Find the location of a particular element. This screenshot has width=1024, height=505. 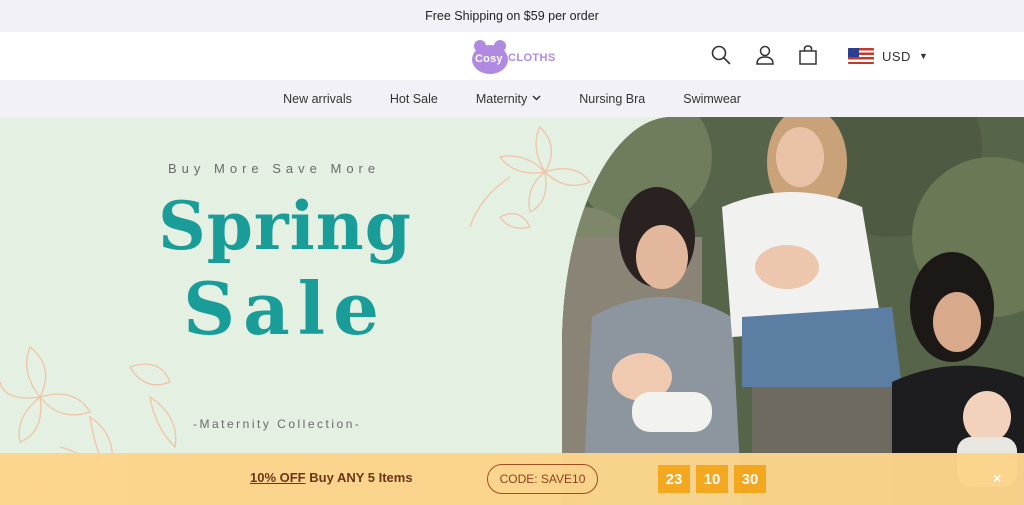

nav-item-label: Nursing Bra is located at coordinates (612, 98).